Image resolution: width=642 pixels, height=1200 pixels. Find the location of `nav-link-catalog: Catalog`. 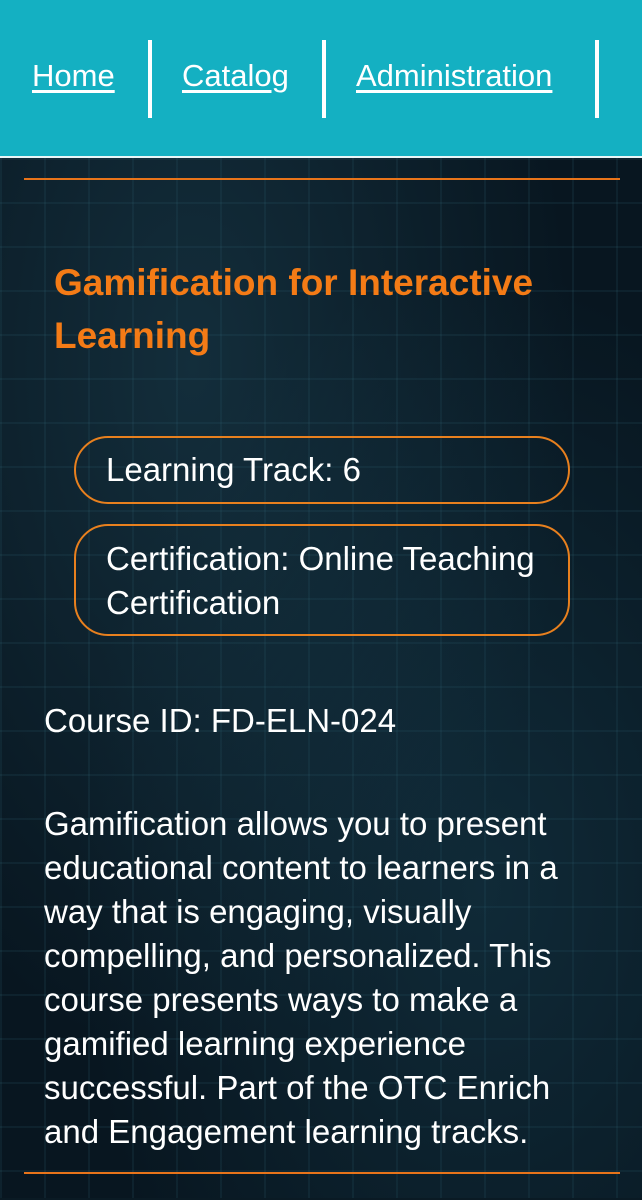

nav-link-catalog: Catalog is located at coordinates (235, 76).